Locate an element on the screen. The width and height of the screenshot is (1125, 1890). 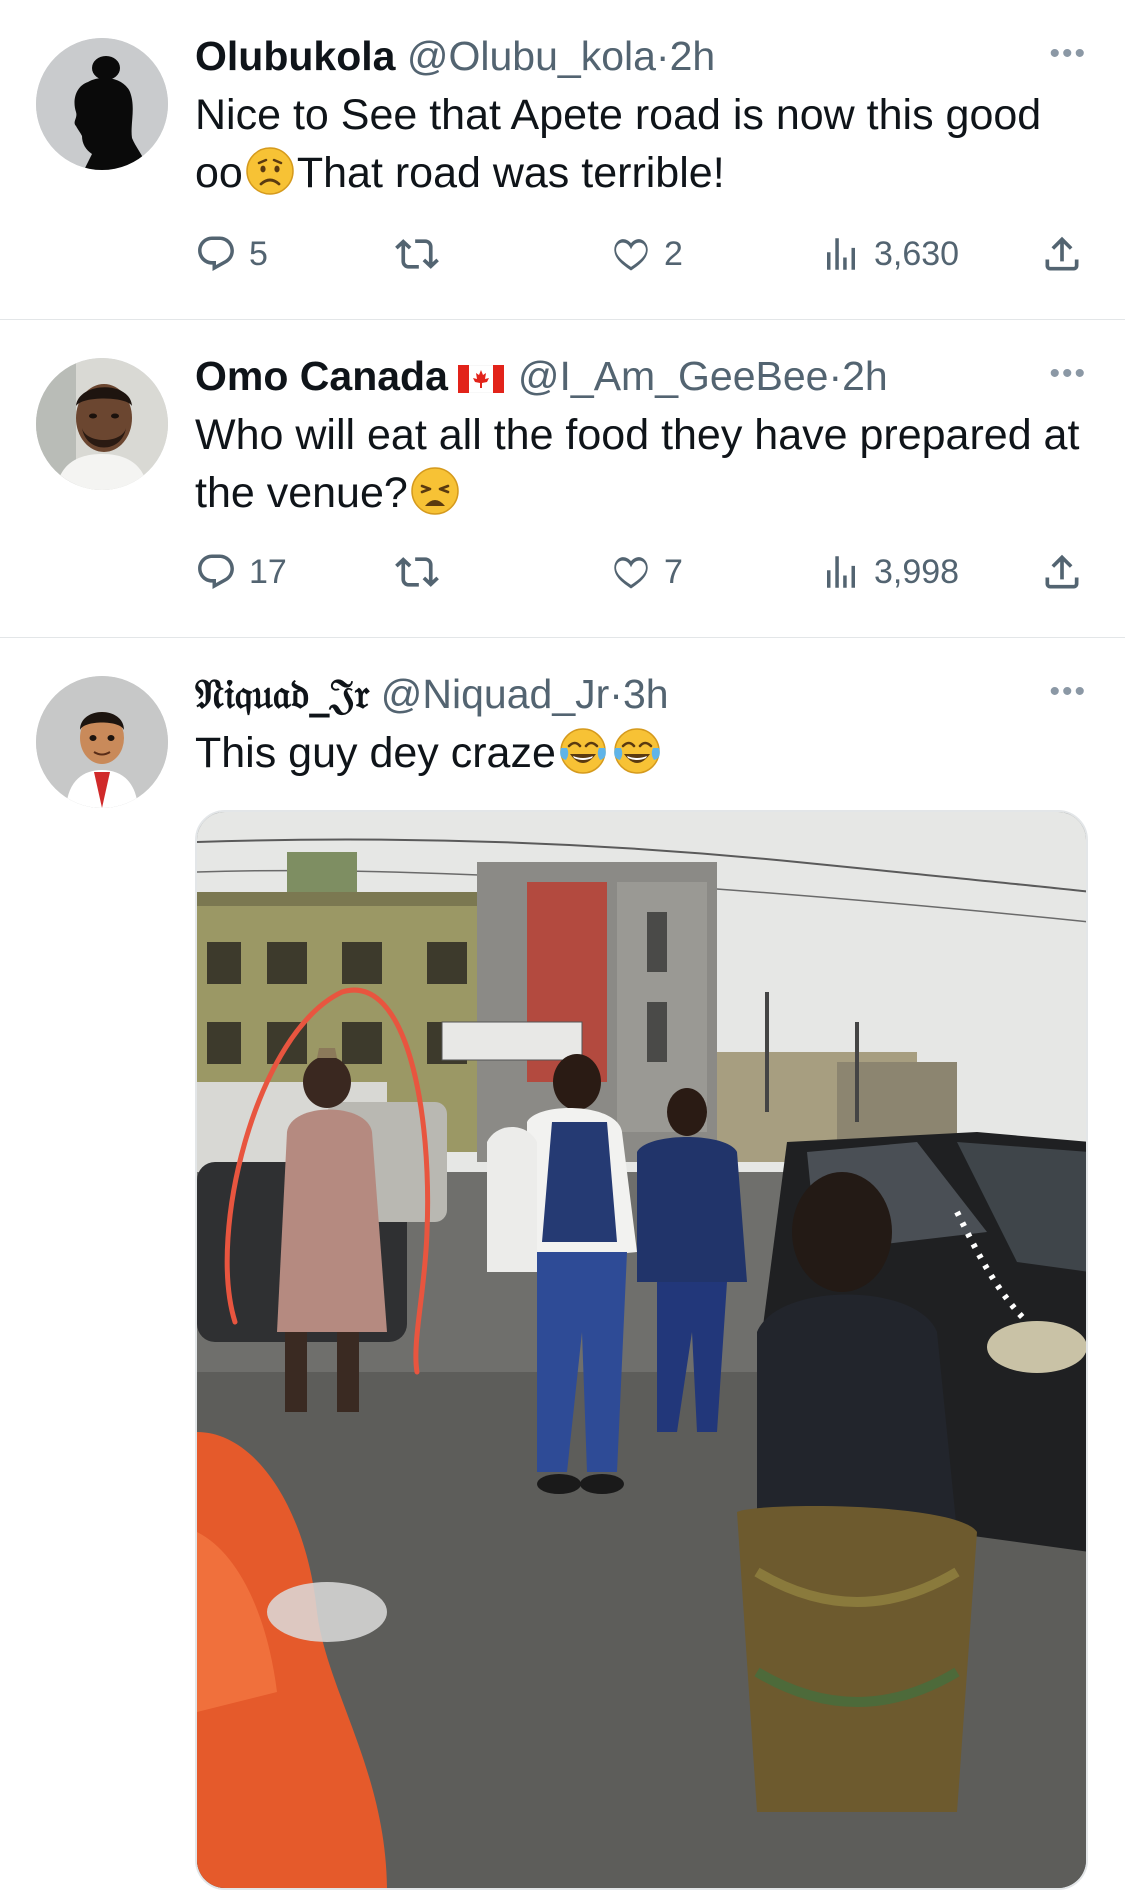
tweet-header: Omo Canada @I_Am_GeeBee·2h is located at coordinates (645, 376).